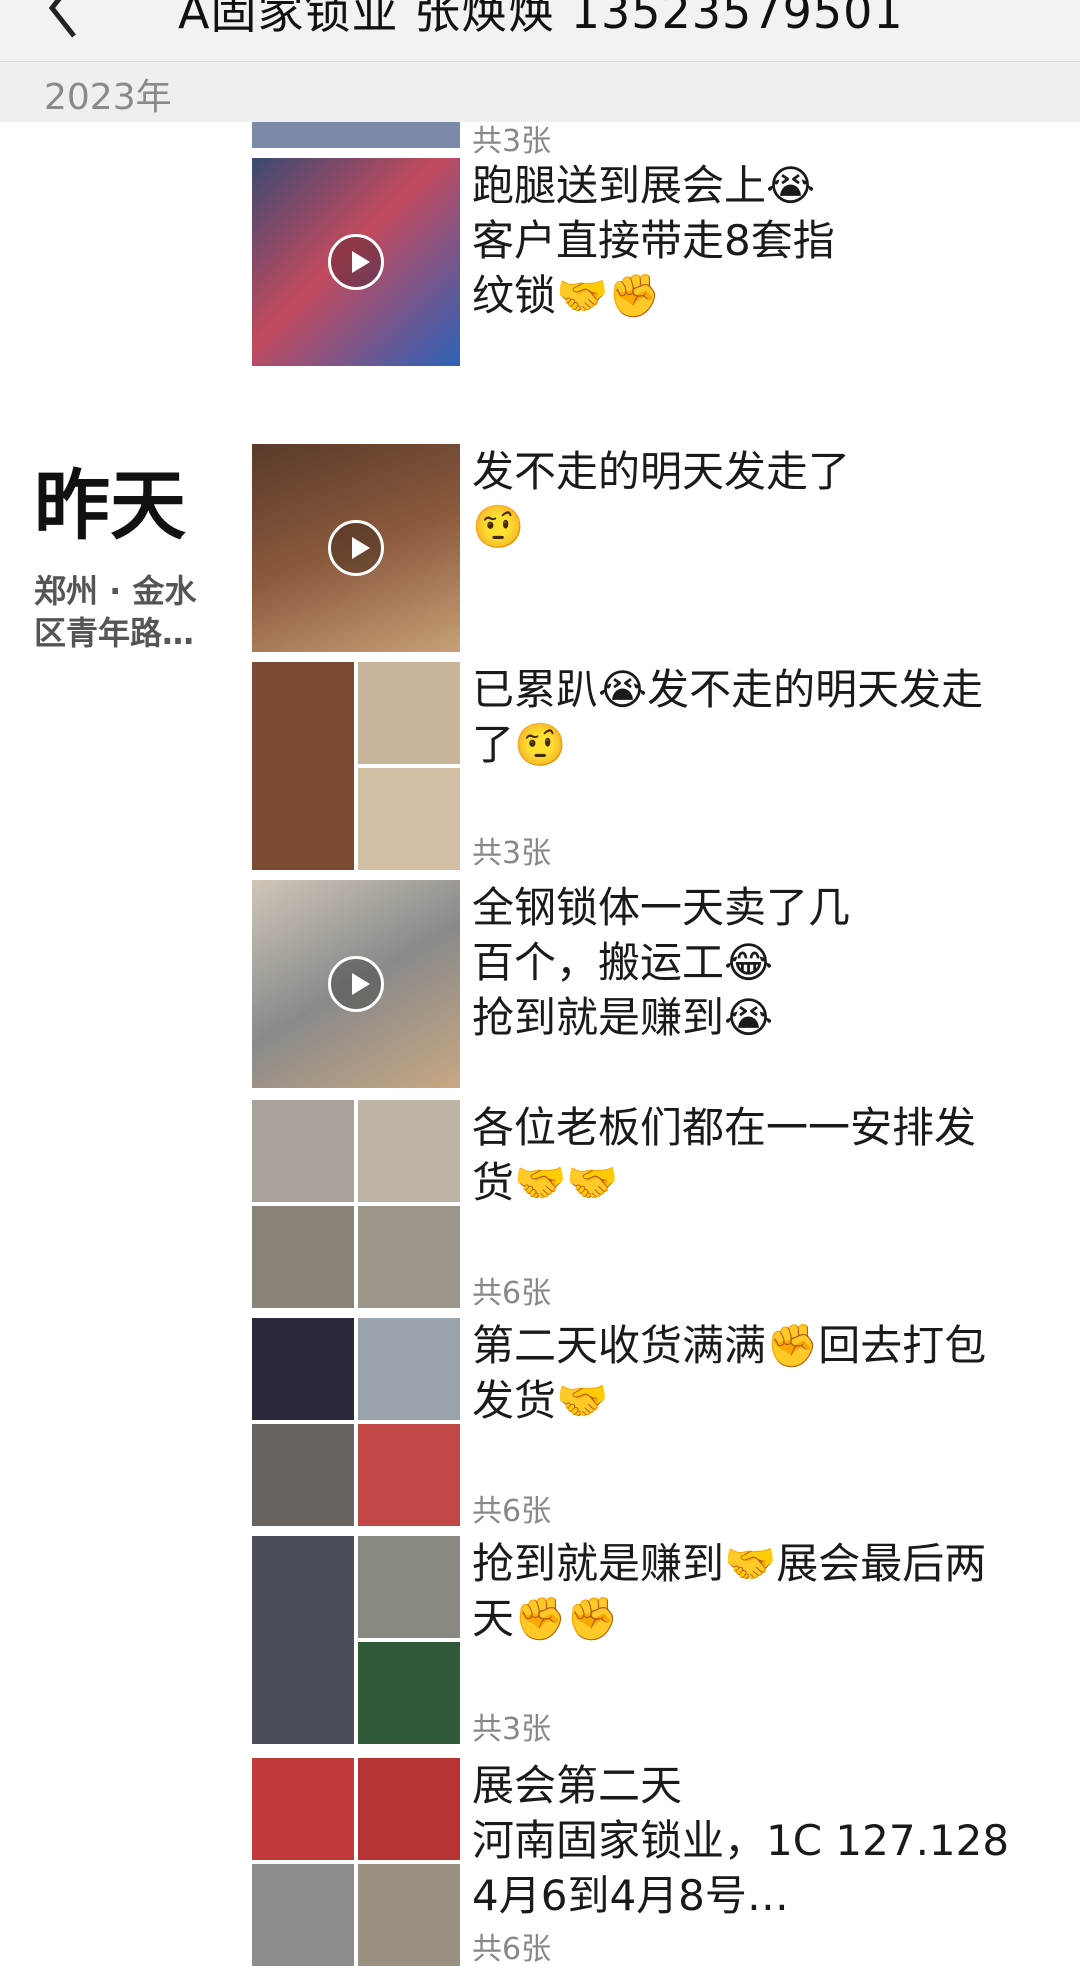 This screenshot has width=1080, height=1984. Describe the element at coordinates (541, 19) in the screenshot. I see `page-title: A固家锁业 张焕焕 13523579501` at that location.